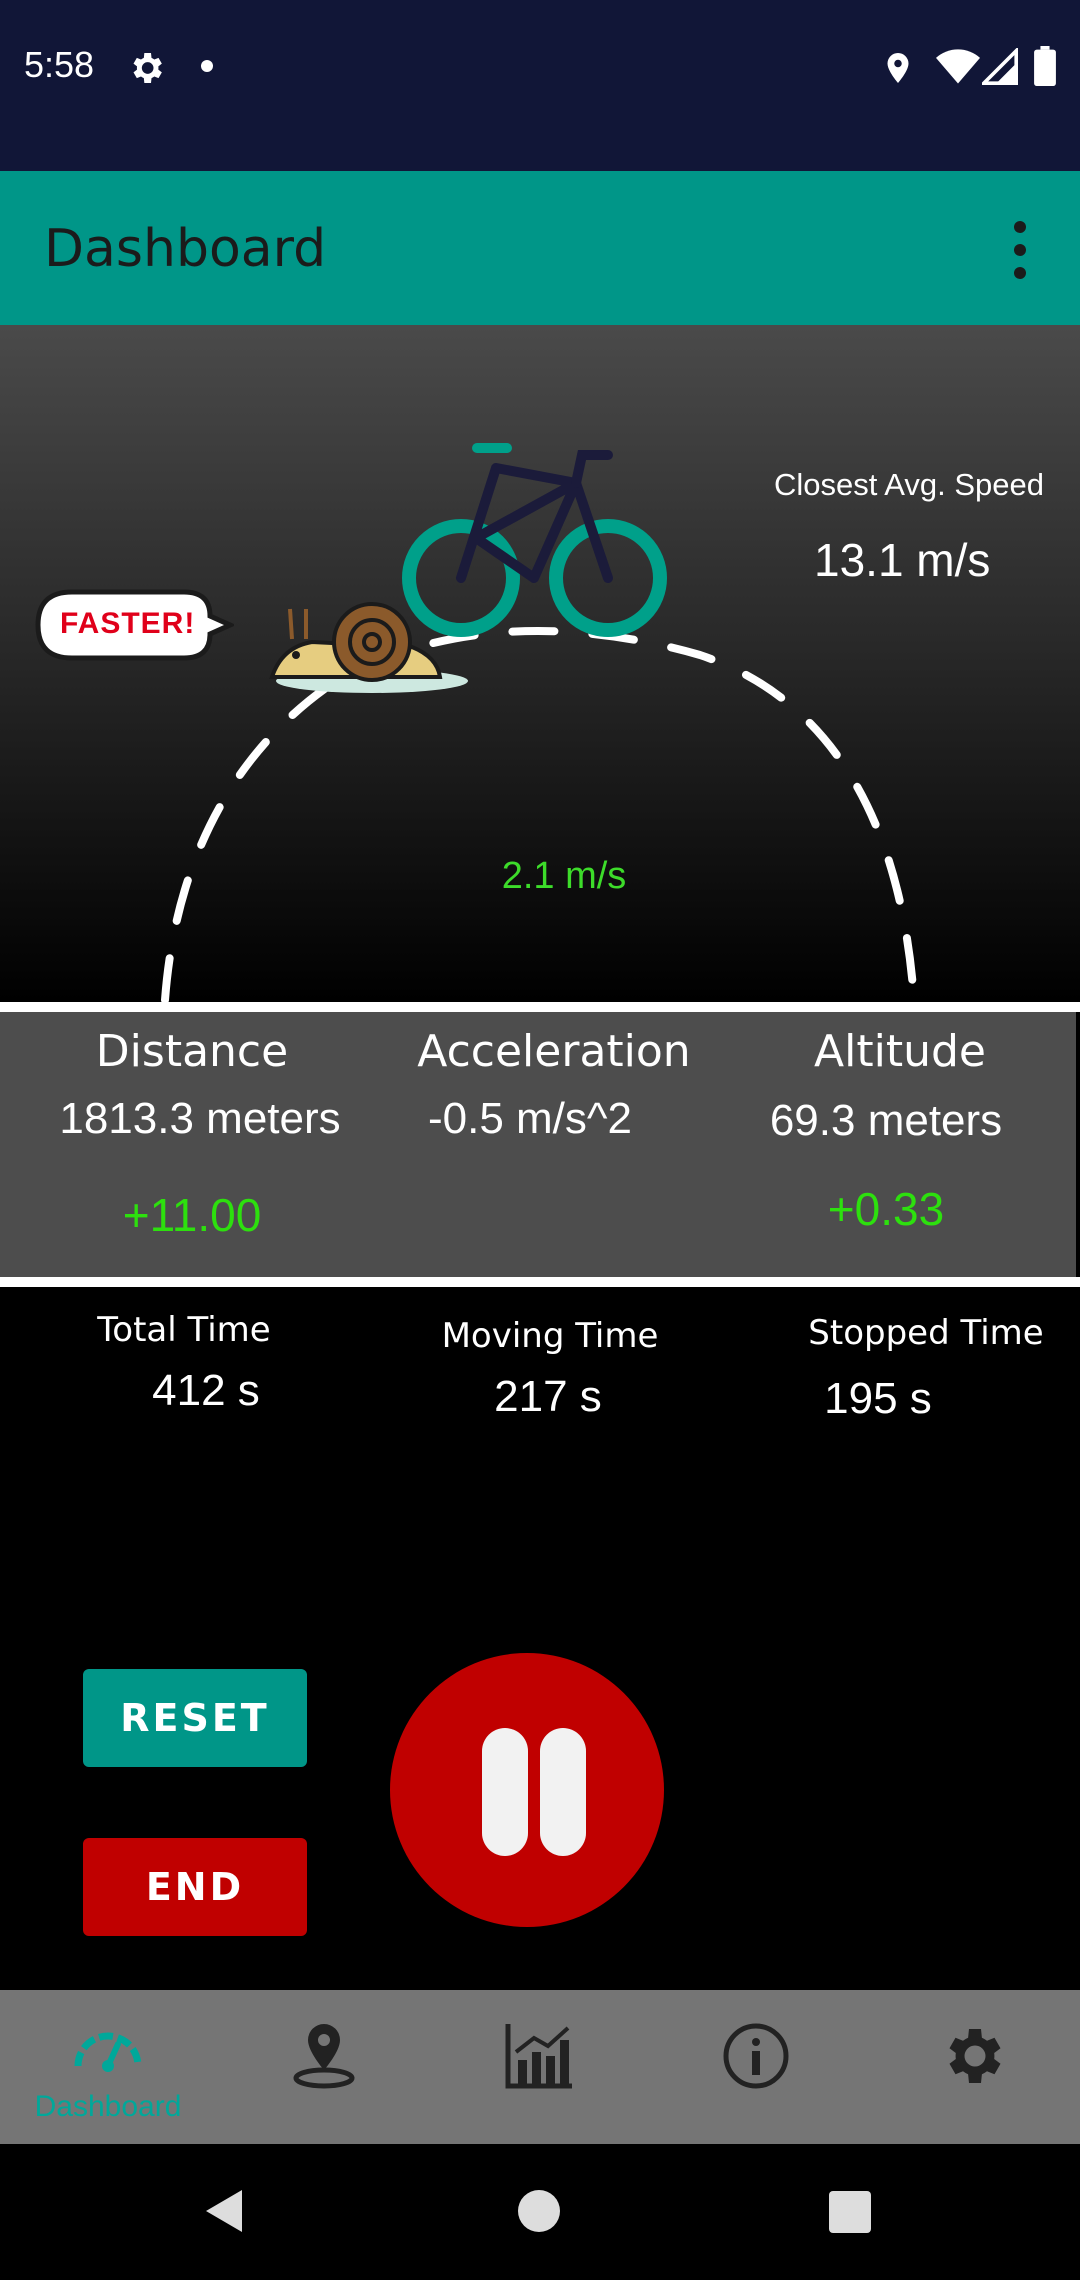 The width and height of the screenshot is (1080, 2280). I want to click on distance-delta: +11.00, so click(192, 1215).